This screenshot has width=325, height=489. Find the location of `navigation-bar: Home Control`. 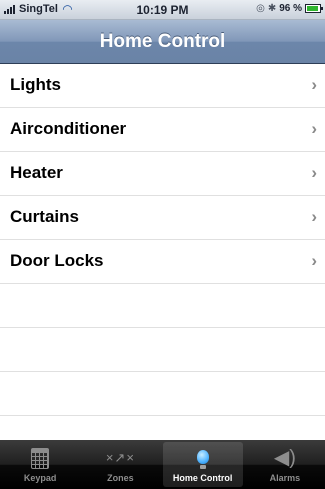

navigation-bar: Home Control is located at coordinates (162, 42).